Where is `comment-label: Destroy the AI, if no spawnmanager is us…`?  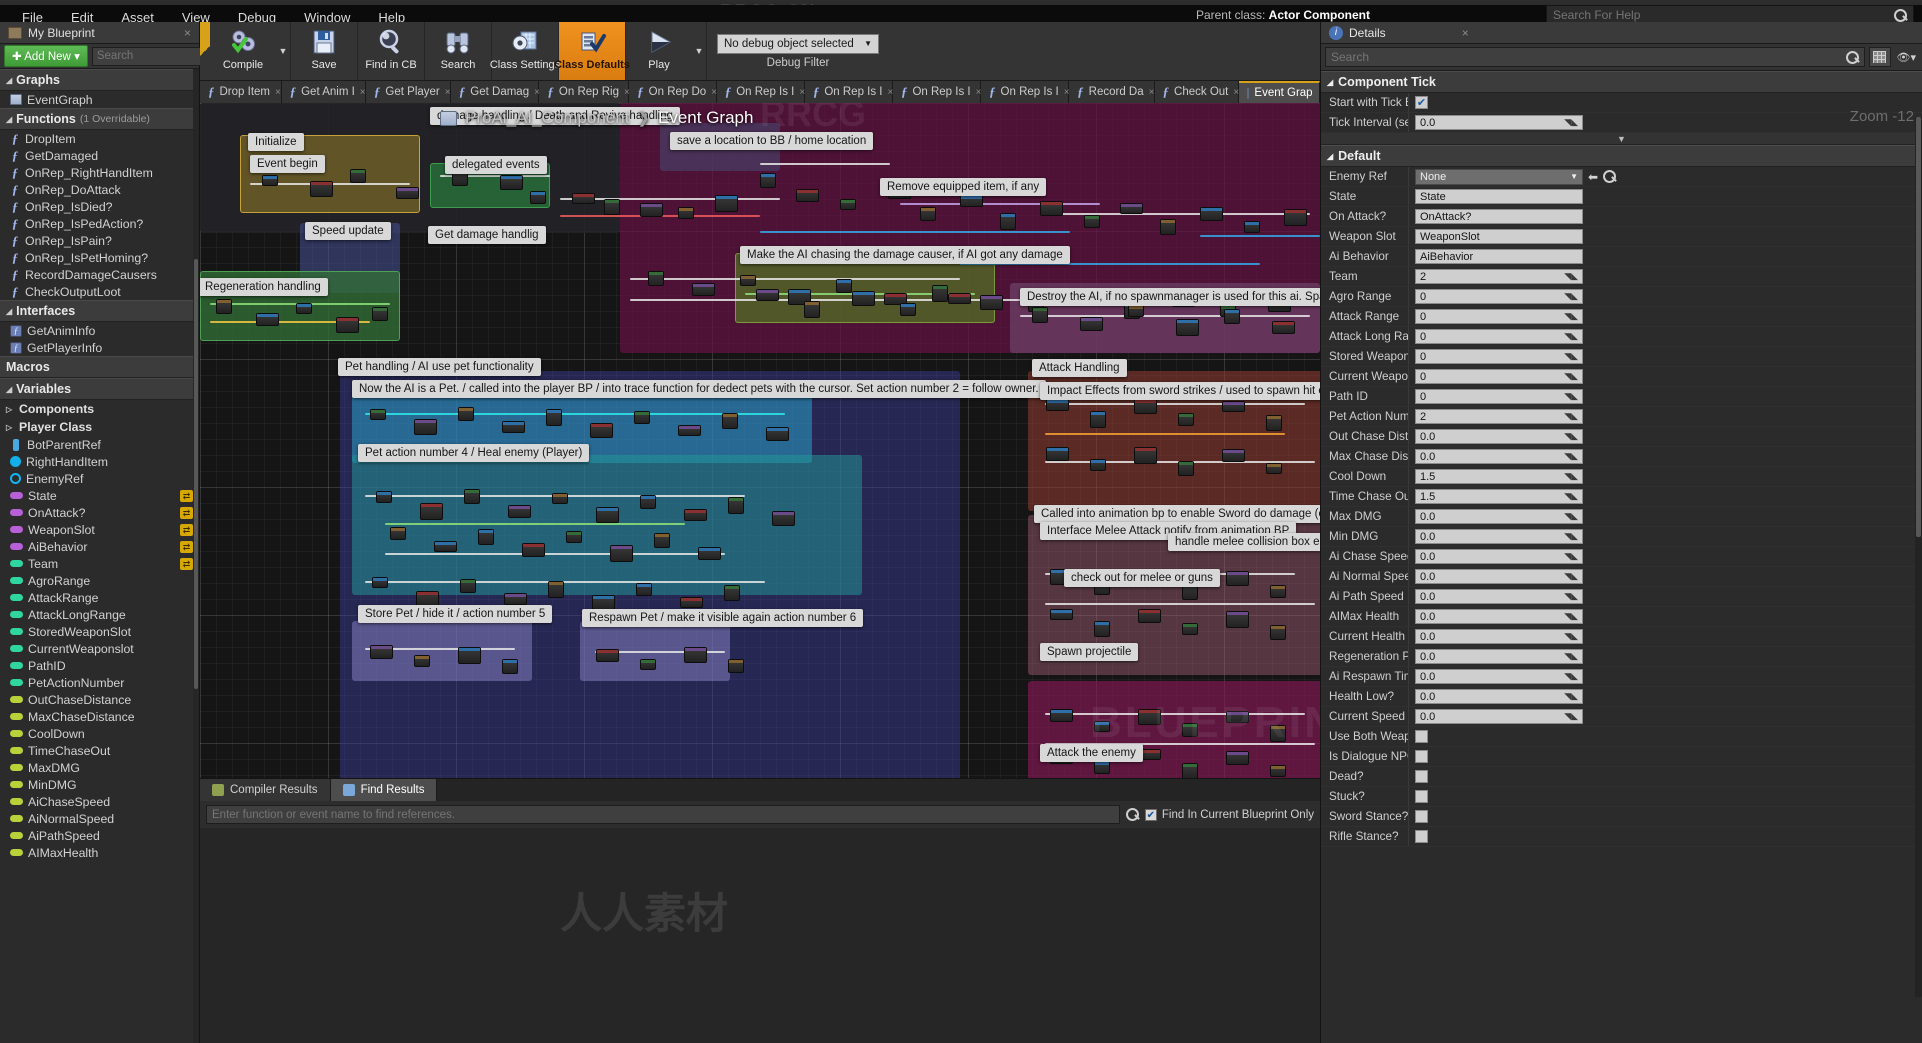
comment-label: Destroy the AI, if no spawnmanager is us… is located at coordinates (1170, 297).